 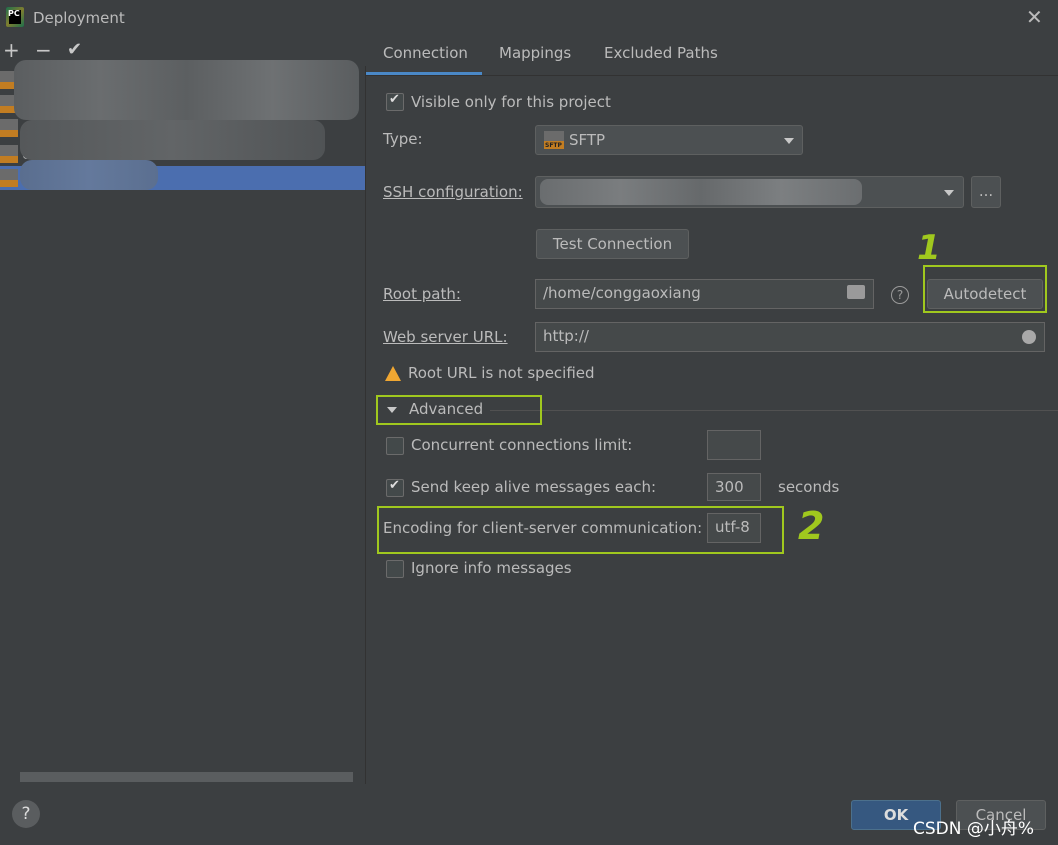 What do you see at coordinates (453, 192) in the screenshot?
I see `ssh-configuration-label: SSH configuration:` at bounding box center [453, 192].